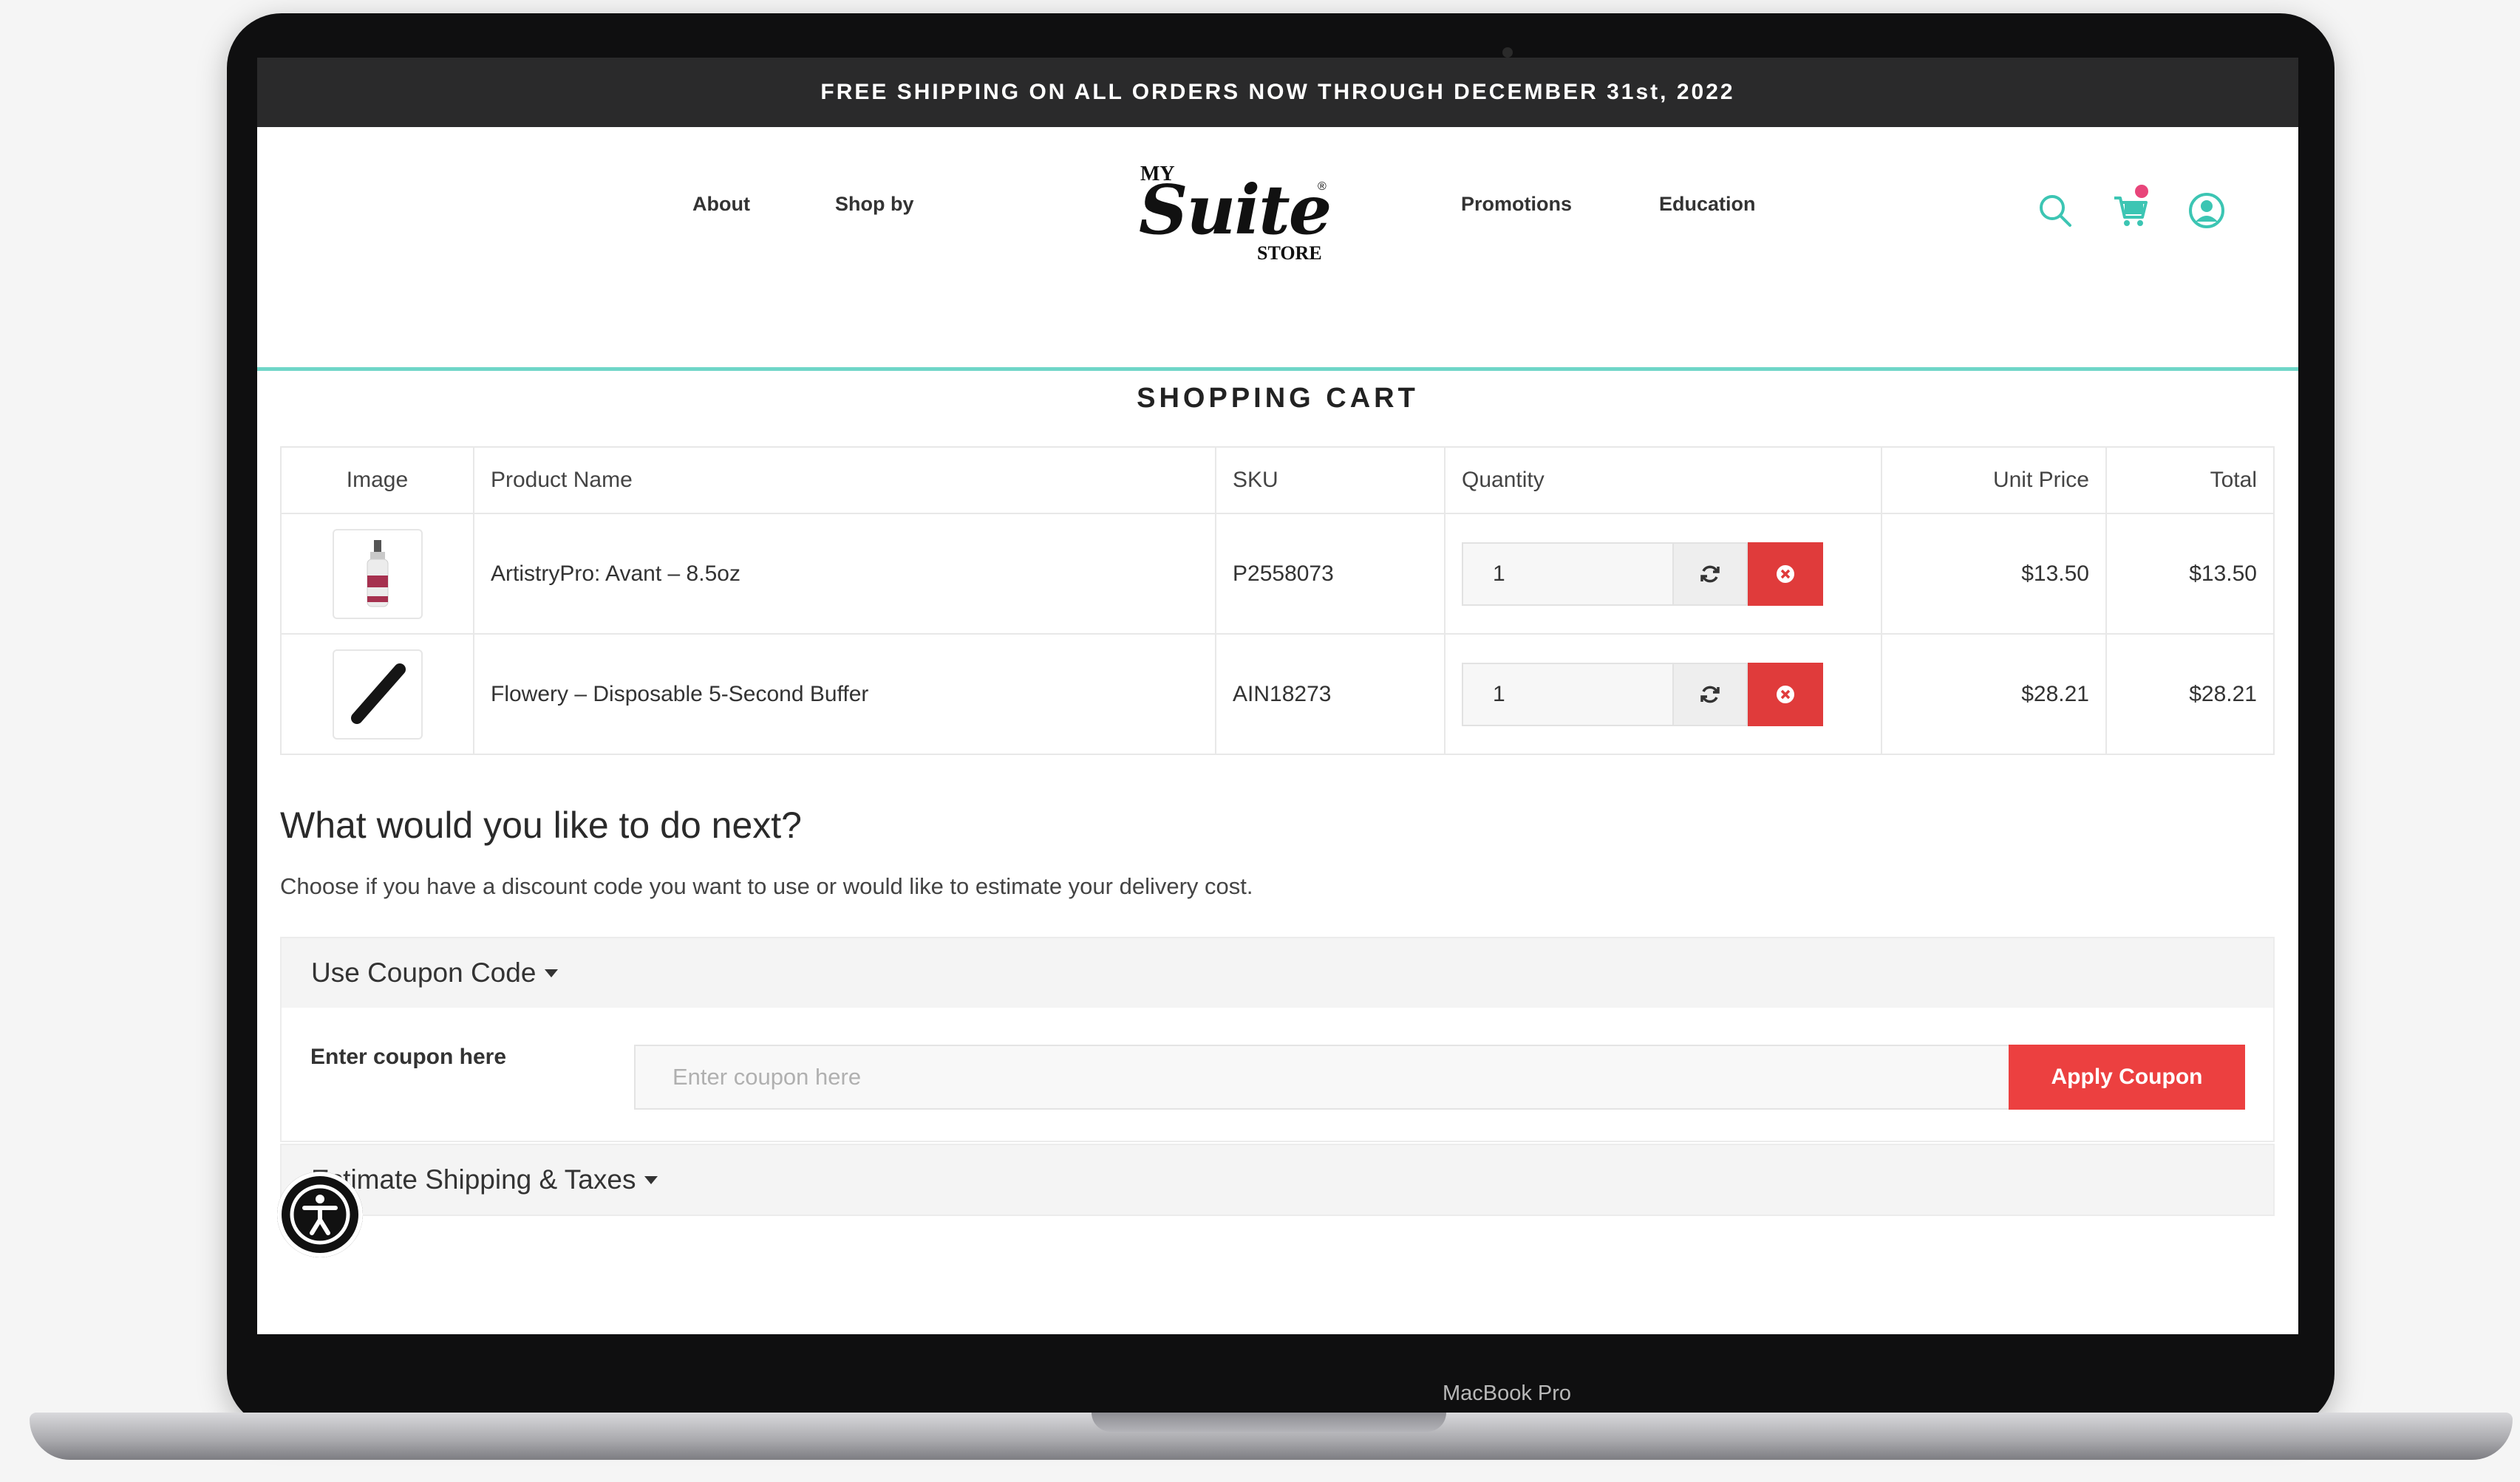 This screenshot has width=2520, height=1482. I want to click on device-label: MacBook Pro, so click(1507, 1393).